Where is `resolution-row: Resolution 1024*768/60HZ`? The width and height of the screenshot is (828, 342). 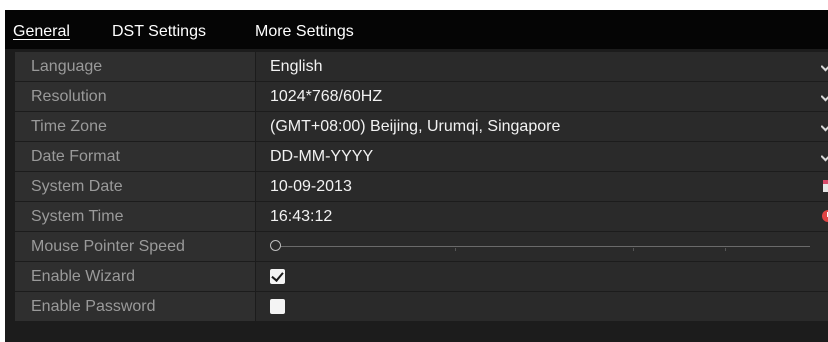
resolution-row: Resolution 1024*768/60HZ is located at coordinates (421, 96).